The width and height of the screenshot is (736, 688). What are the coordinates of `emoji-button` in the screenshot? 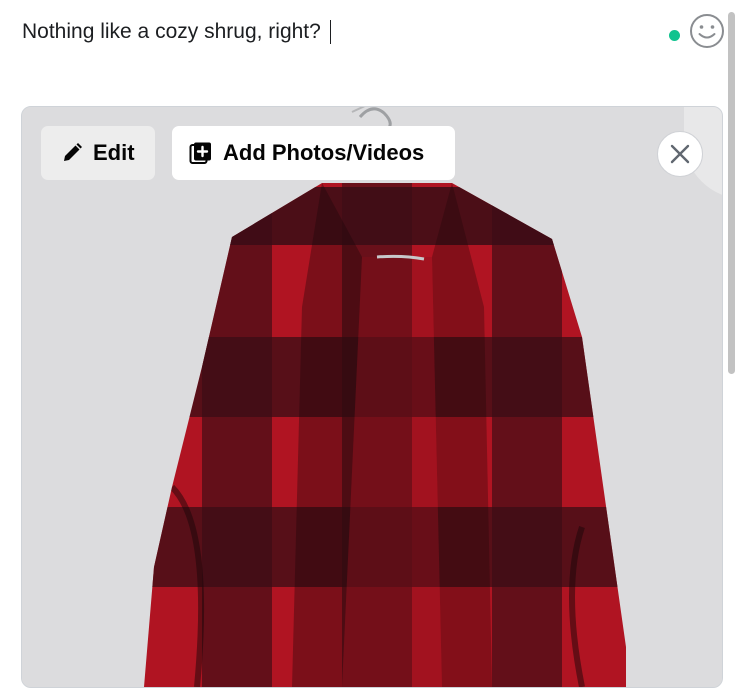 It's located at (707, 31).